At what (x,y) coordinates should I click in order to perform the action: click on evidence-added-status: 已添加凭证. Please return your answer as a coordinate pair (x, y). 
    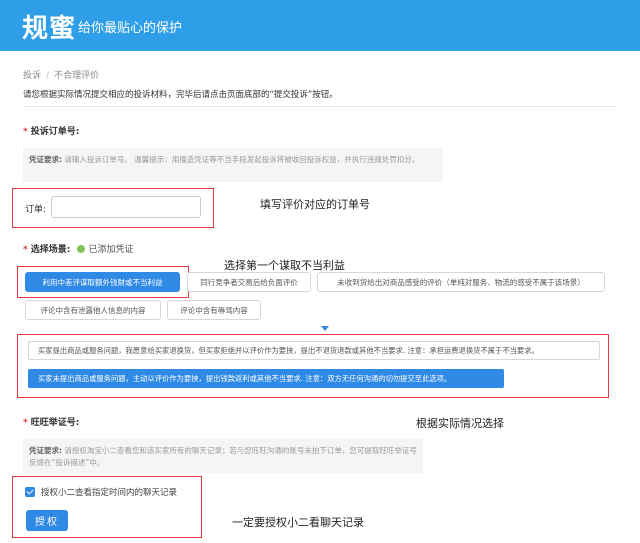
    Looking at the image, I should click on (105, 250).